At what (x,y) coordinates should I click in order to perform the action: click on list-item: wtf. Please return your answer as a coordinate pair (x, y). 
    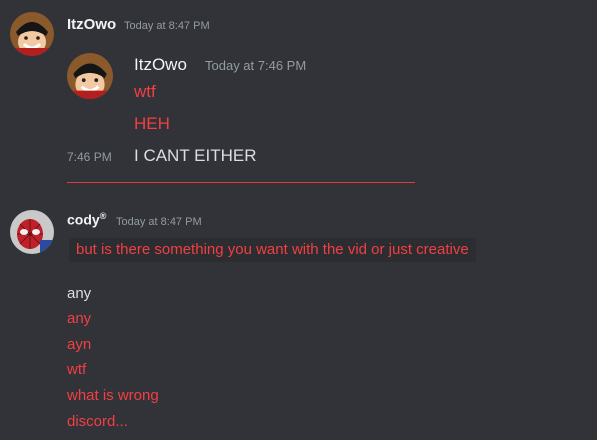
    Looking at the image, I should click on (77, 369).